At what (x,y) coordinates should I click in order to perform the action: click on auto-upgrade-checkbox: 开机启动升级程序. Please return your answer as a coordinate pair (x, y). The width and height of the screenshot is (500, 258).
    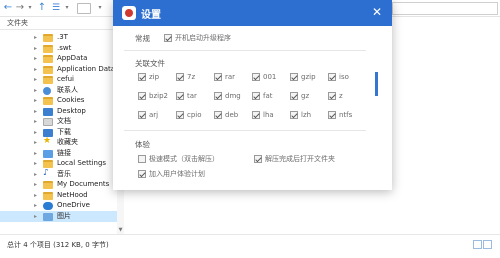
    Looking at the image, I should click on (197, 38).